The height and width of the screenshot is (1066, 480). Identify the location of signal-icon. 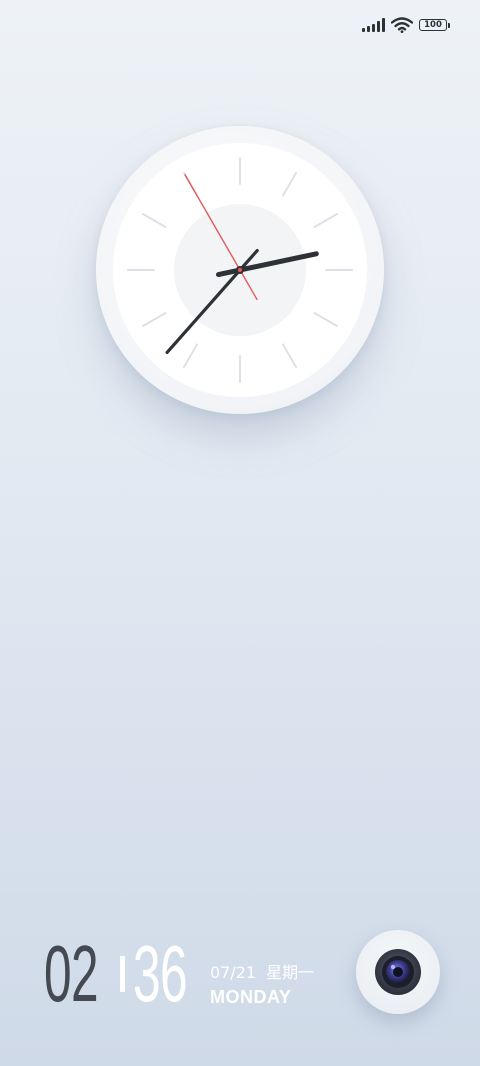
(373, 25).